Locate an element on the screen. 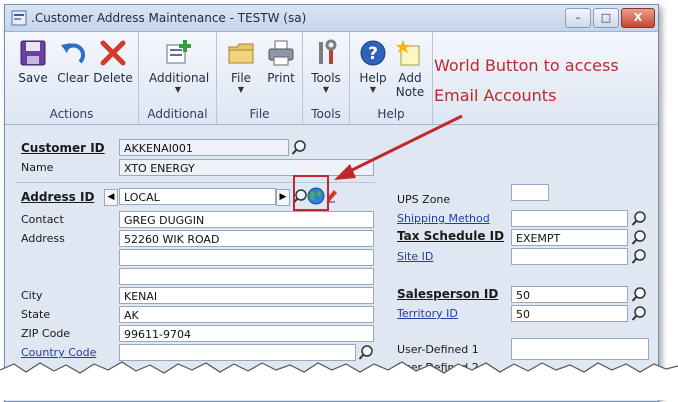 The height and width of the screenshot is (402, 678). shipping-method-field is located at coordinates (569, 218).